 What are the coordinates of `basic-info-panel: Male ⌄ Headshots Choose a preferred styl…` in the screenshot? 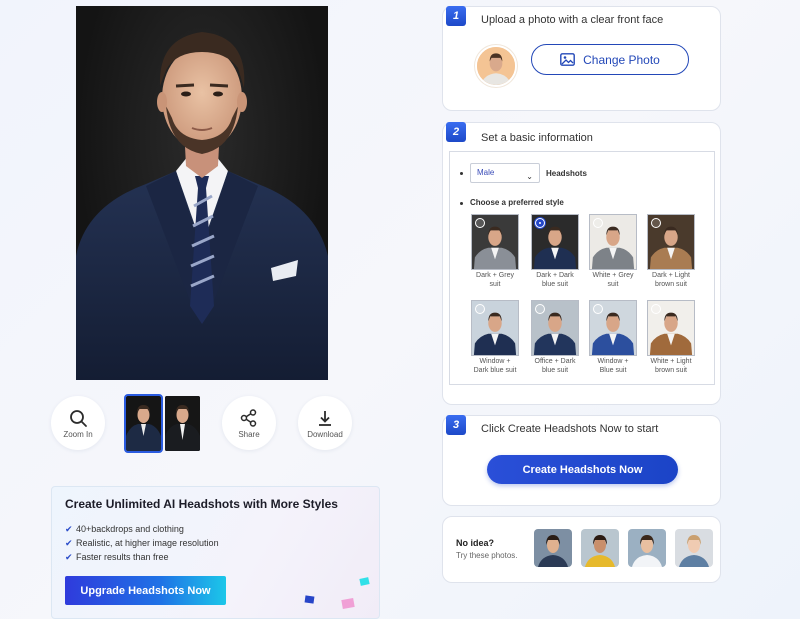 It's located at (582, 268).